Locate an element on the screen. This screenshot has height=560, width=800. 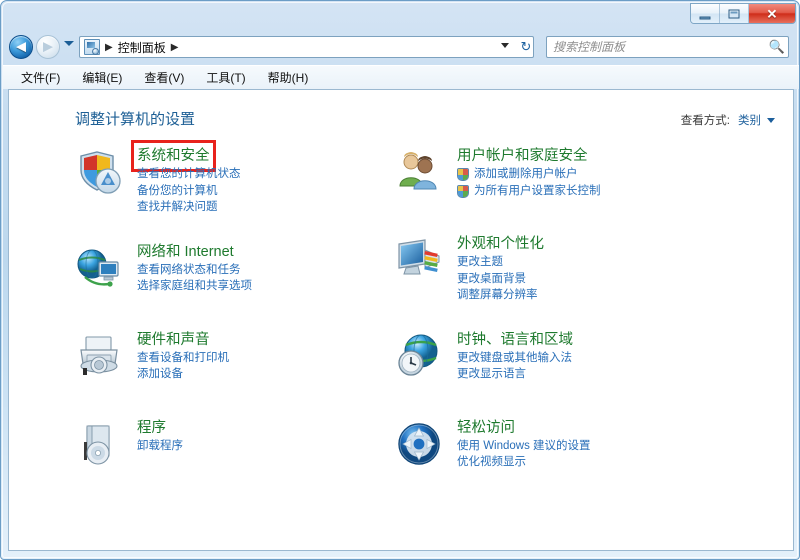
navigation-bar: ◀ ▶ ▶ 控制面板 ▶ ↻ 🔍 is located at coordinates (400, 47).